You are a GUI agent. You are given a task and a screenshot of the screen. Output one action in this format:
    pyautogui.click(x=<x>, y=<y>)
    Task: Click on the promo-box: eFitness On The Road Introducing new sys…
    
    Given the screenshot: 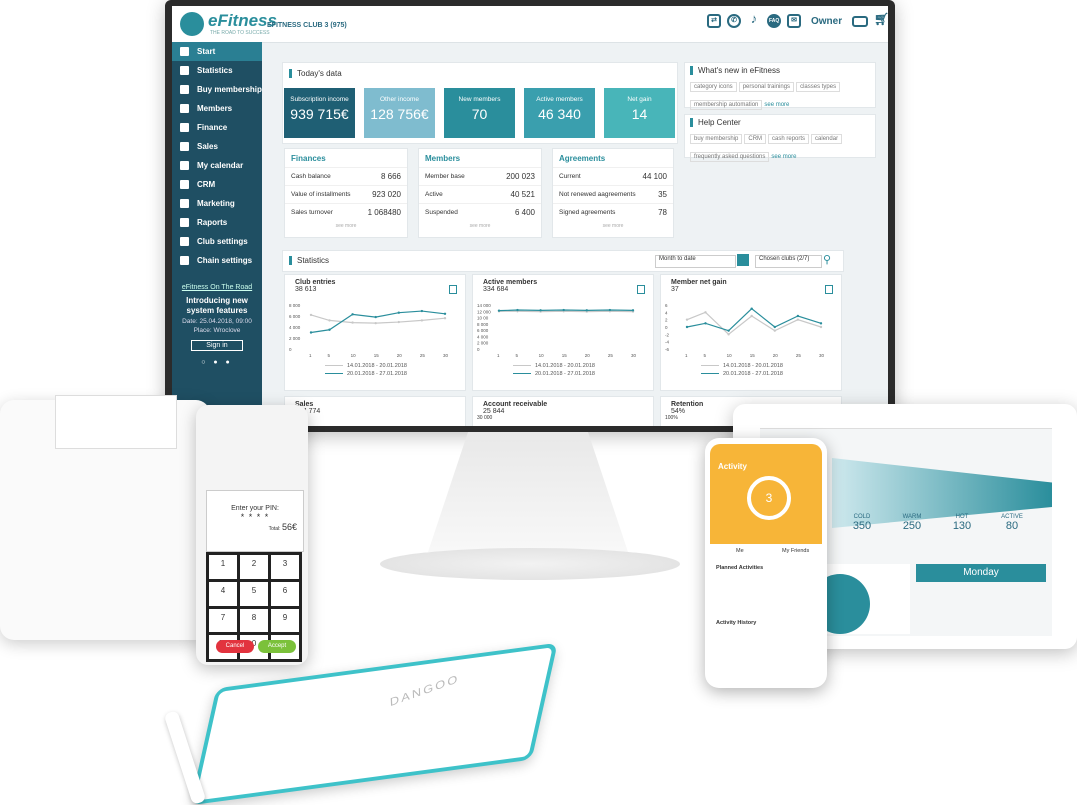 What is the action you would take?
    pyautogui.click(x=217, y=325)
    